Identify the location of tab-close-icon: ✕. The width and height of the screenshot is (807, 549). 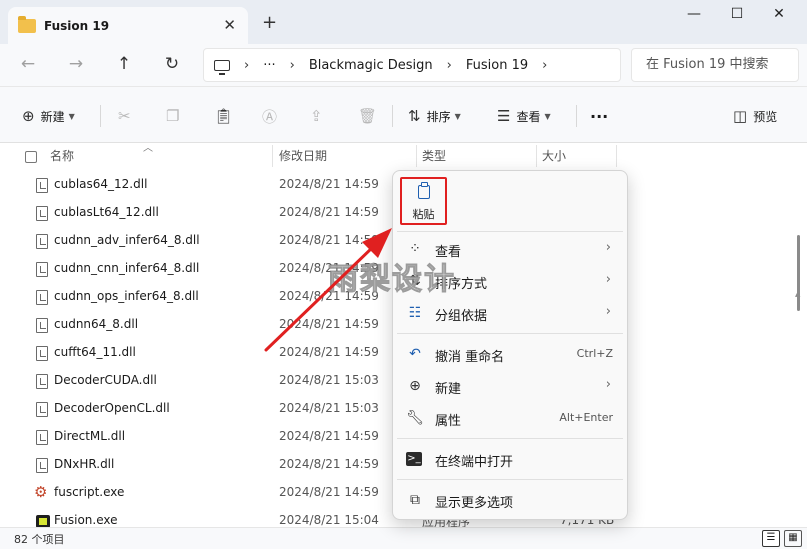
(229, 25).